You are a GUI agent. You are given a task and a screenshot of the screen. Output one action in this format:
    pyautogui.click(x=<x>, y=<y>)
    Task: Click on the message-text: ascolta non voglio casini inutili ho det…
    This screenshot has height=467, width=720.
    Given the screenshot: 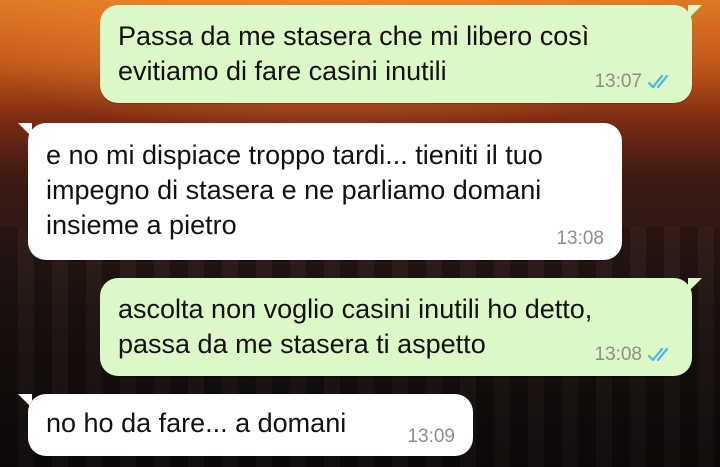 What is the action you would take?
    pyautogui.click(x=355, y=326)
    